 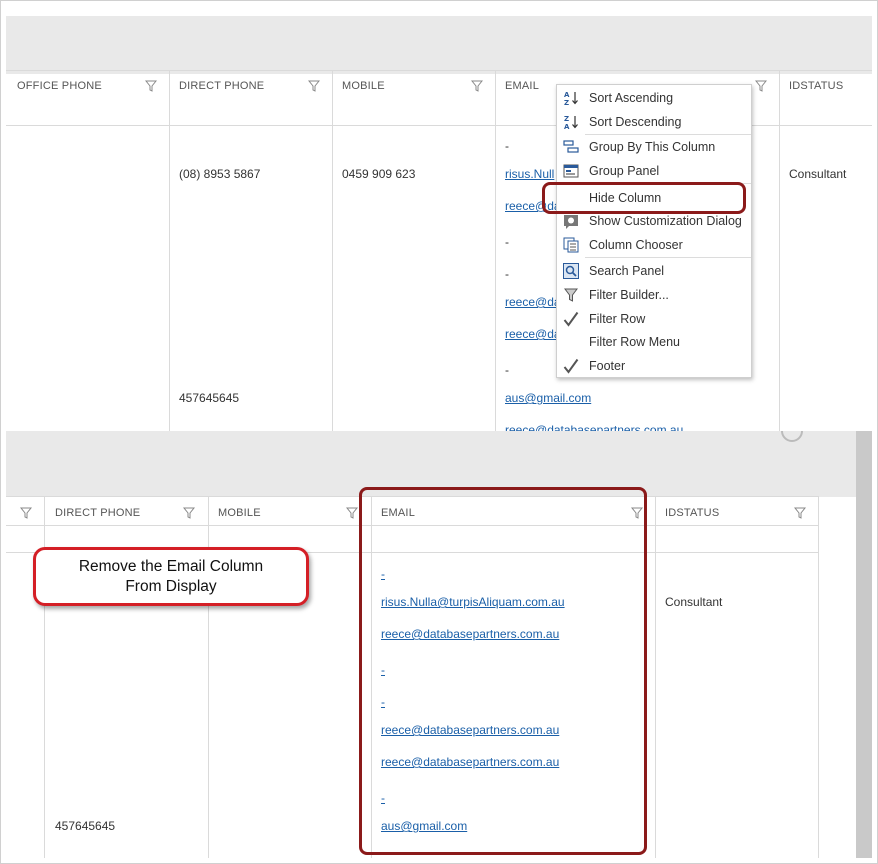 I want to click on column-header-email: EMAIL, so click(x=522, y=86).